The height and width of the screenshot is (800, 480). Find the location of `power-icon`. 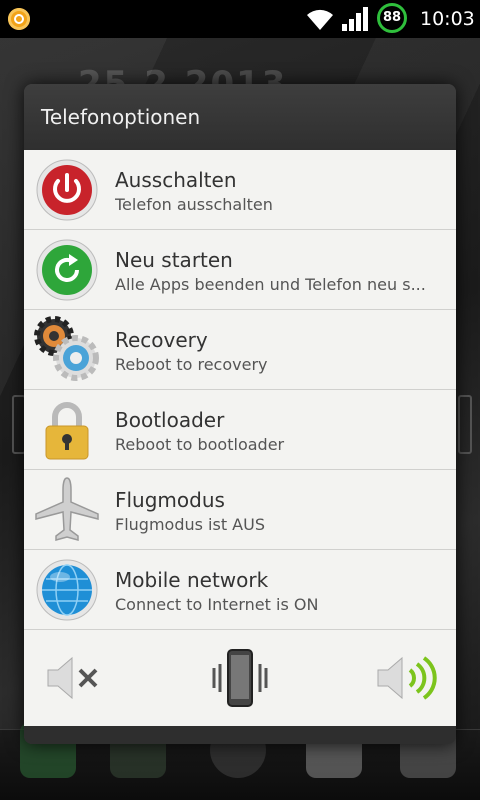

power-icon is located at coordinates (67, 190).